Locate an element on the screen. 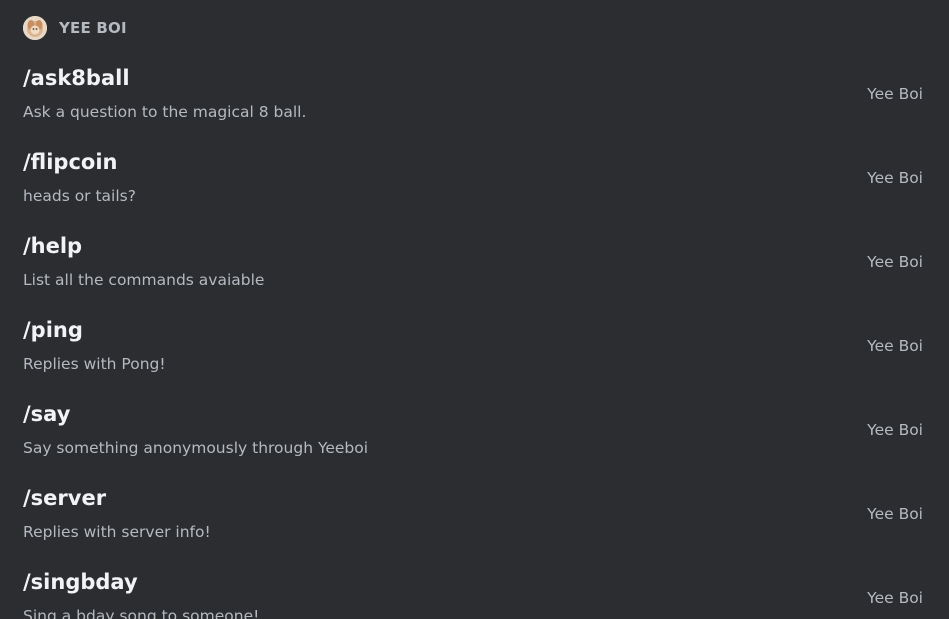 This screenshot has width=949, height=619. command-description: Ask a question to the magical 8 ball. is located at coordinates (165, 112).